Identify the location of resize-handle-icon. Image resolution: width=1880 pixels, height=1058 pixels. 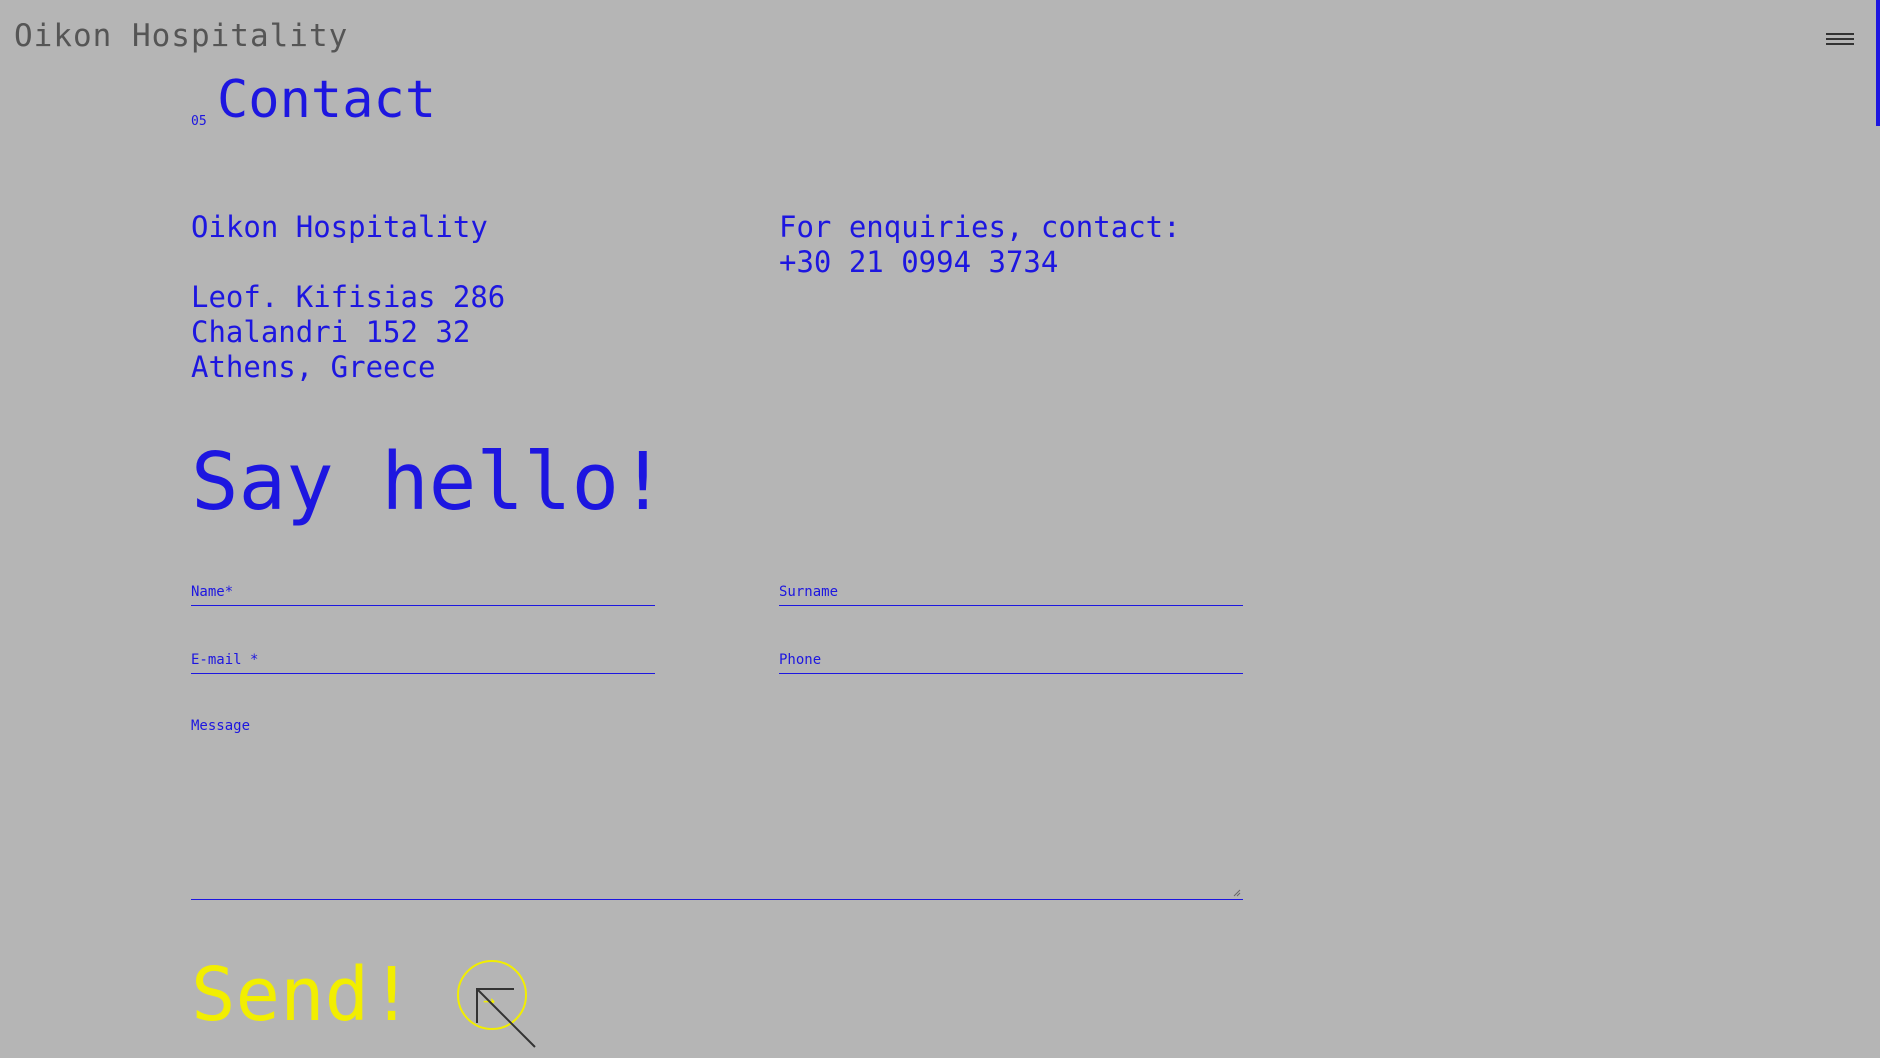
(1237, 893).